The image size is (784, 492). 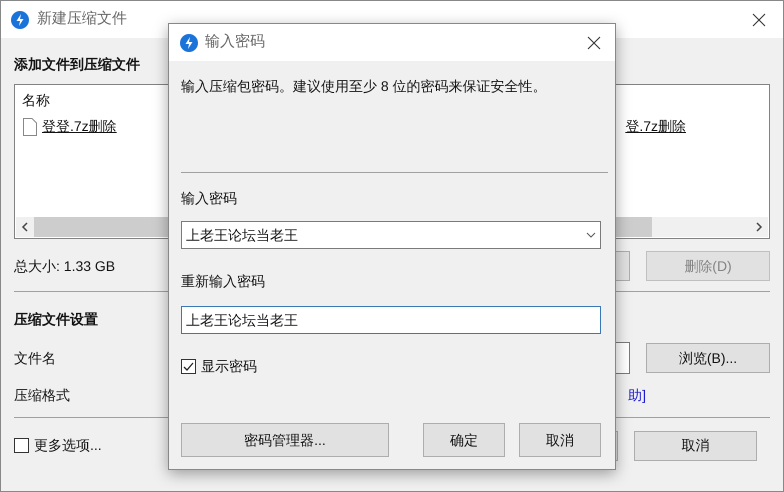 I want to click on password-label: 输入密码, so click(x=209, y=198).